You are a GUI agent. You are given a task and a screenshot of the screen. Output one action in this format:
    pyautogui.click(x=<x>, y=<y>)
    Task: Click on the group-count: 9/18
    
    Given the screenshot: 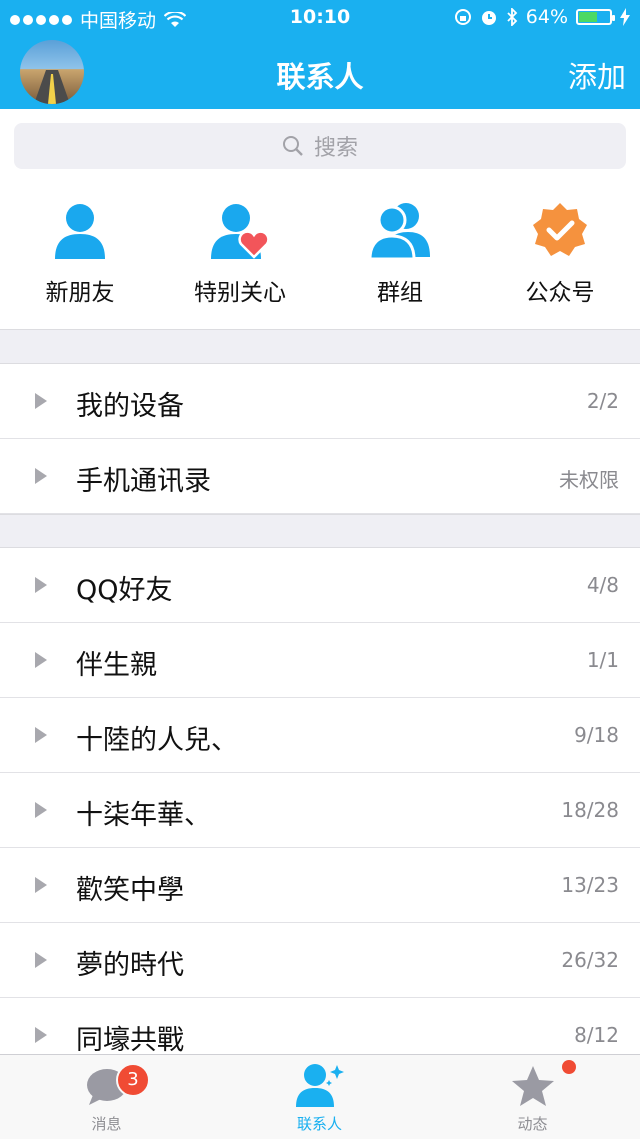 What is the action you would take?
    pyautogui.click(x=596, y=735)
    